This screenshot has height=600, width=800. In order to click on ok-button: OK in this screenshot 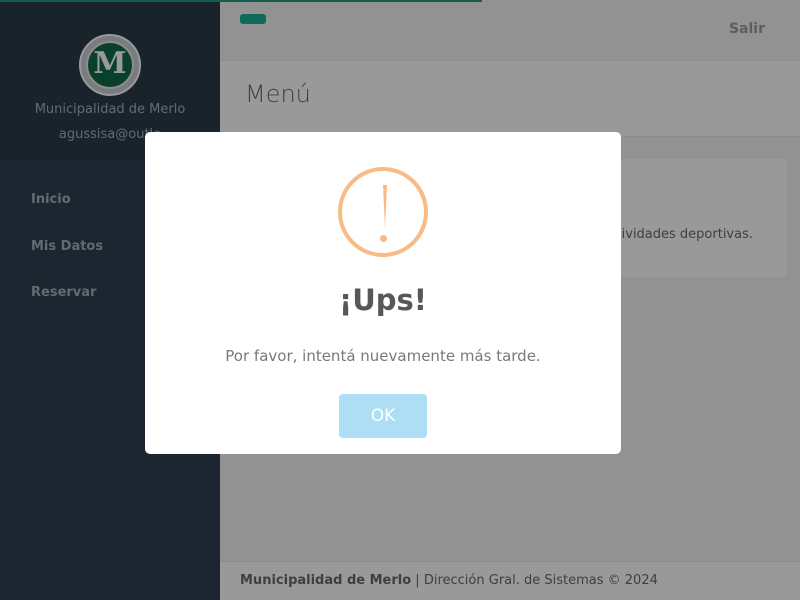, I will do `click(383, 416)`.